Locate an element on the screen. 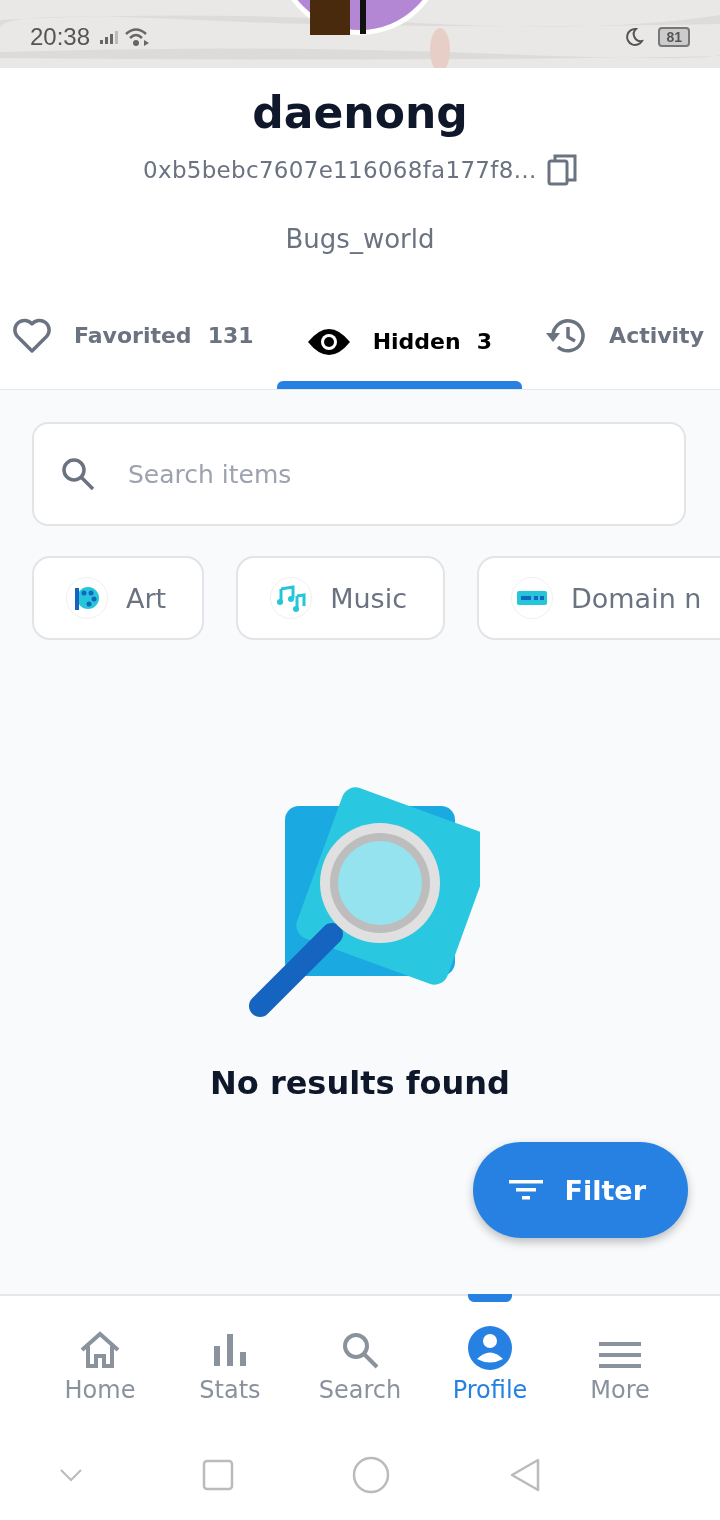 Image resolution: width=720 pixels, height=1520 pixels. menu-icon is located at coordinates (620, 1355).